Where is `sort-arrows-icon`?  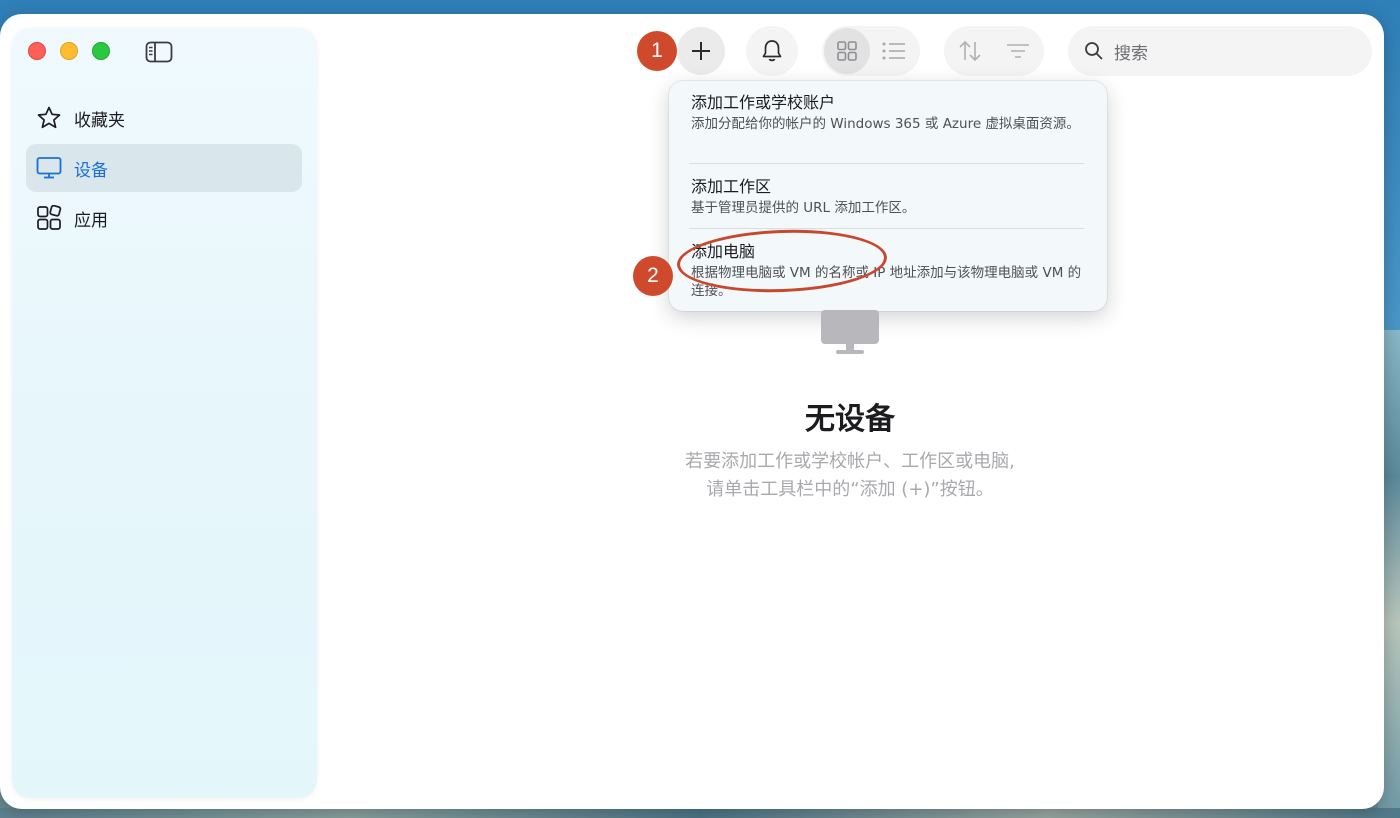 sort-arrows-icon is located at coordinates (970, 51).